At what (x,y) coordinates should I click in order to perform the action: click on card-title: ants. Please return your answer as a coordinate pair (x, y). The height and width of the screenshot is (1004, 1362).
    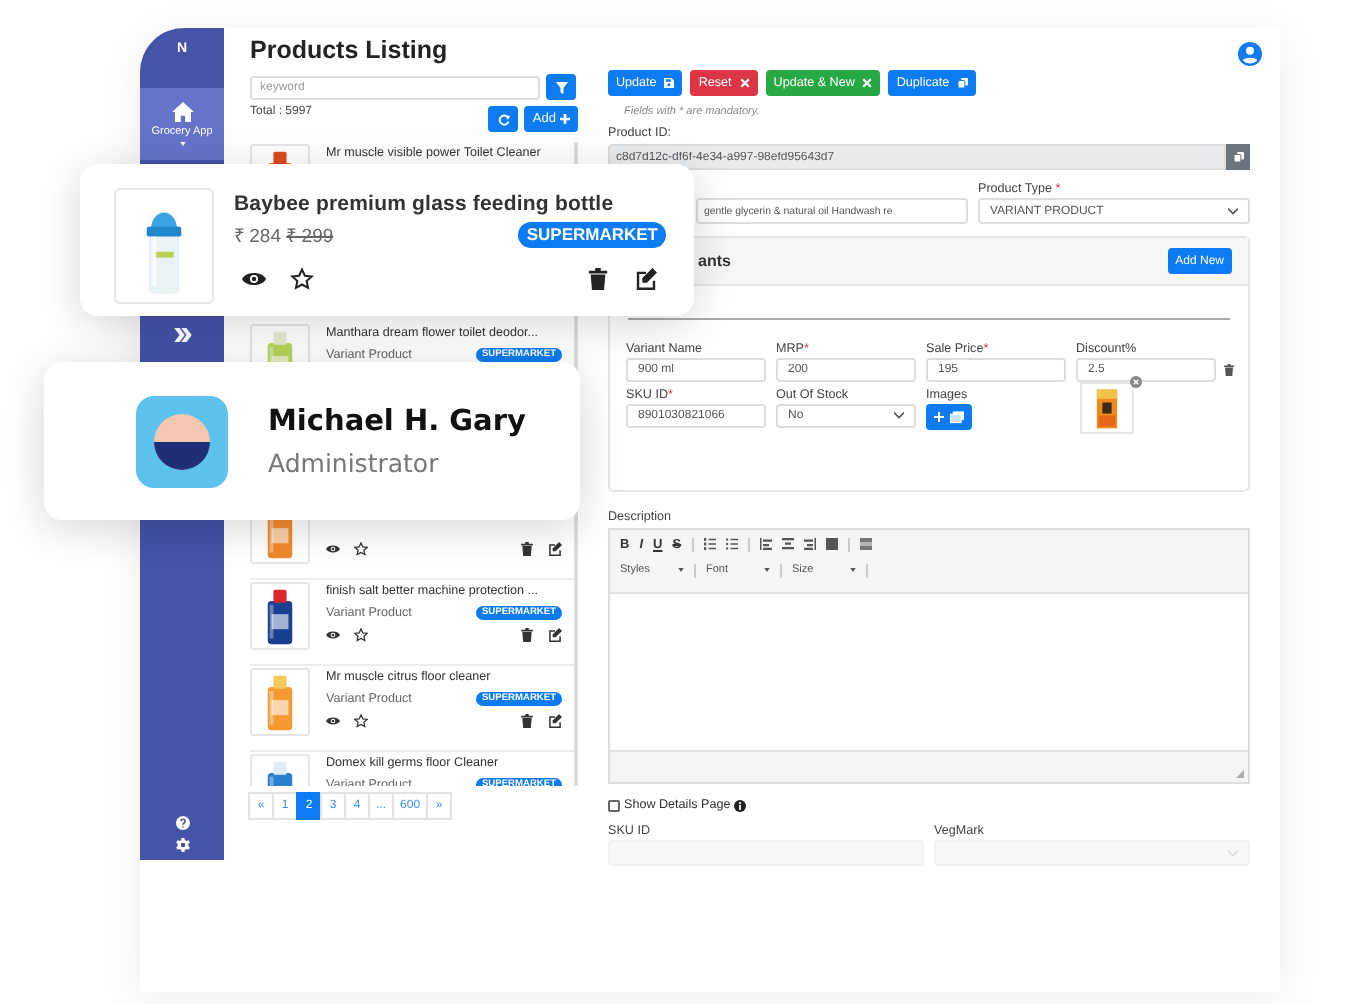
    Looking at the image, I should click on (714, 261).